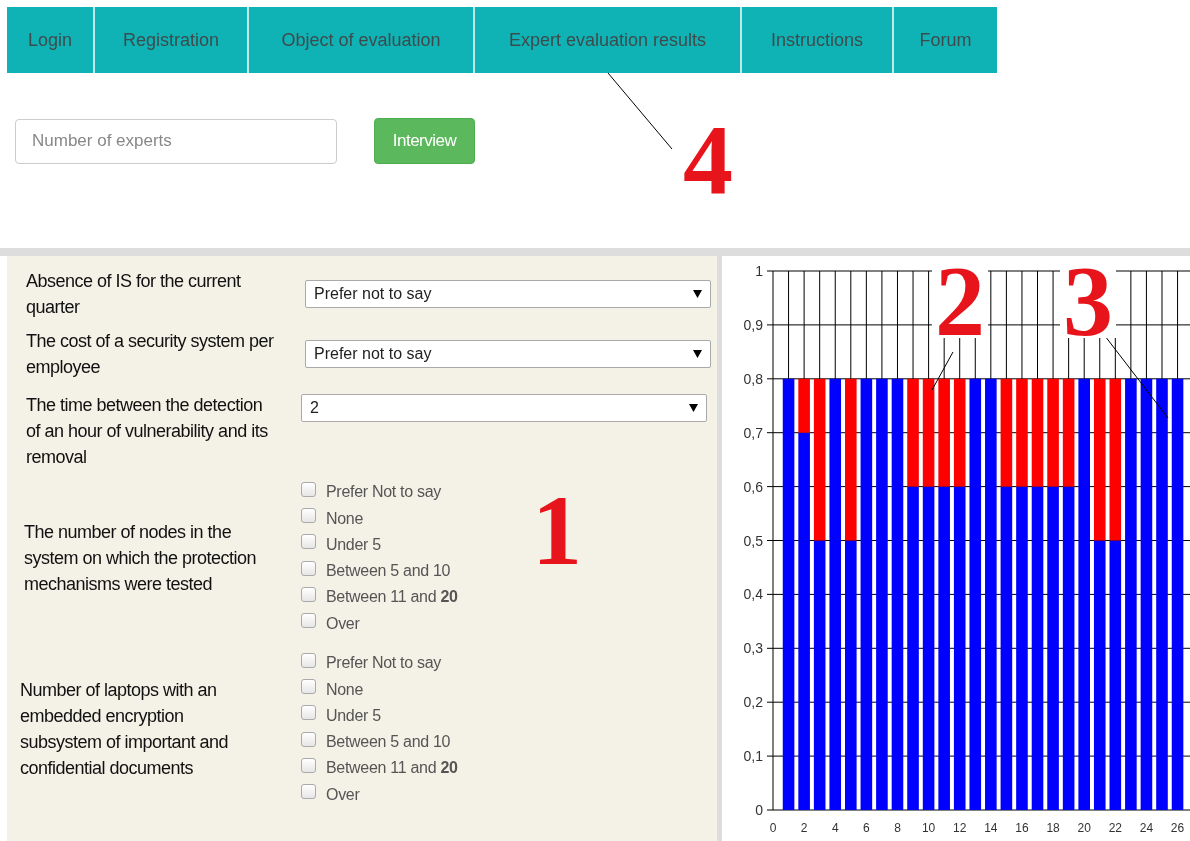 Image resolution: width=1190 pixels, height=841 pixels. Describe the element at coordinates (1146, 828) in the screenshot. I see `x-tick-label: 24` at that location.